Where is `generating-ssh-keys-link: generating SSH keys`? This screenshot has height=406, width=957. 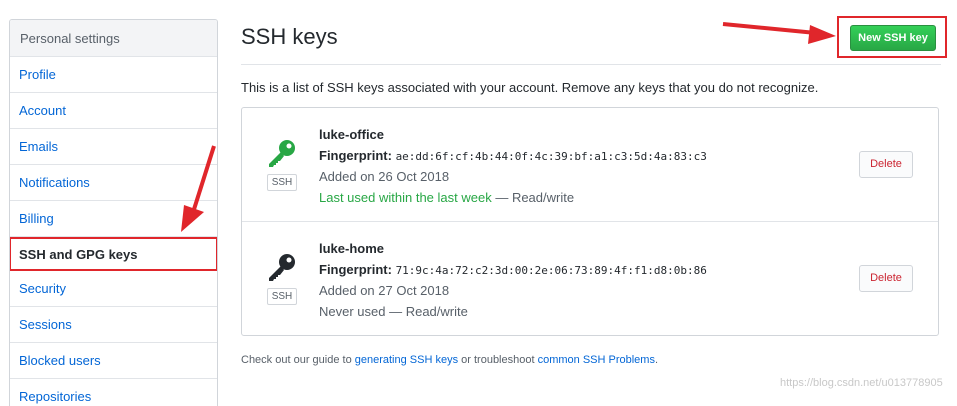 generating-ssh-keys-link: generating SSH keys is located at coordinates (406, 360).